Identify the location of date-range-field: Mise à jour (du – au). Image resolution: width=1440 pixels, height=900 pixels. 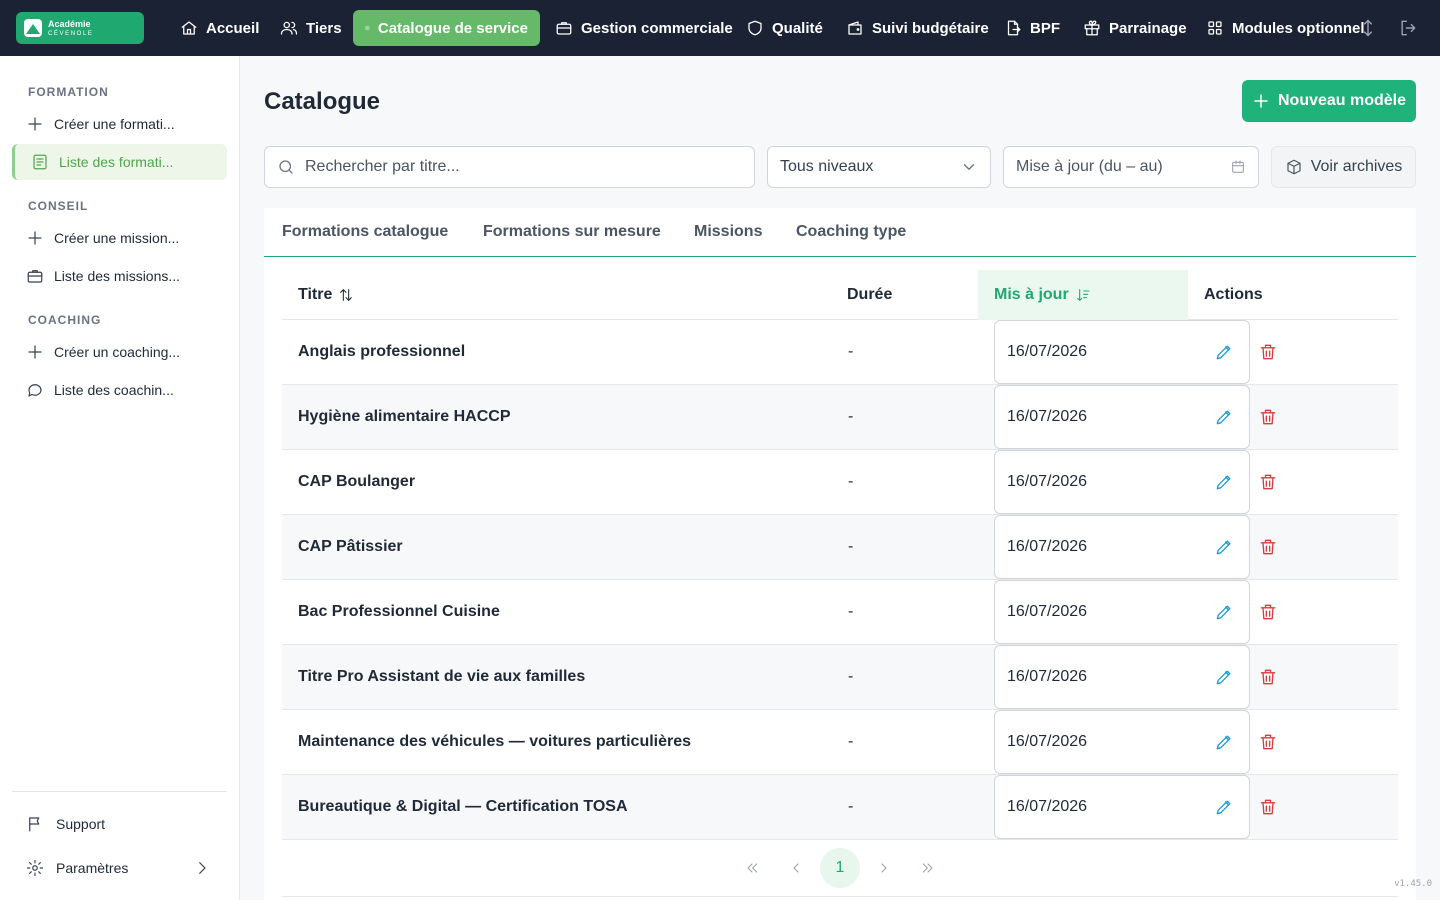
(1131, 167).